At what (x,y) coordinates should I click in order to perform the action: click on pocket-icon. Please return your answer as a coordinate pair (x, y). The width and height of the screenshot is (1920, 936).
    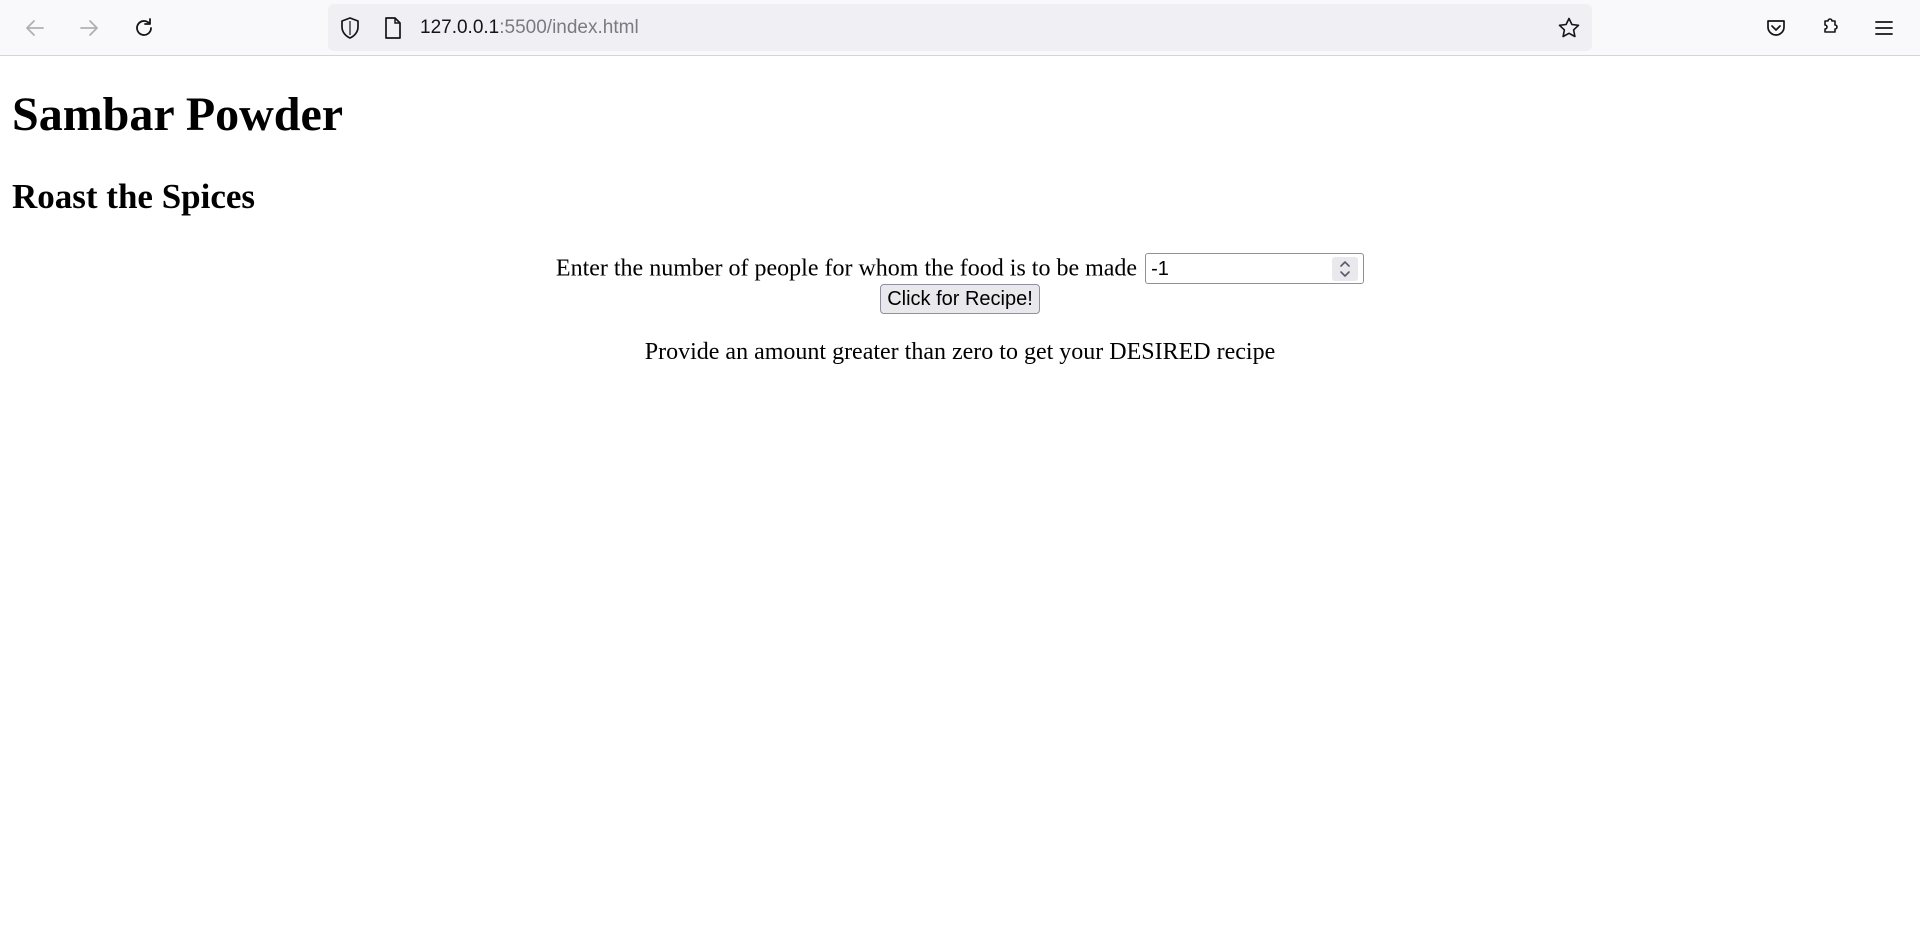
    Looking at the image, I should click on (1776, 28).